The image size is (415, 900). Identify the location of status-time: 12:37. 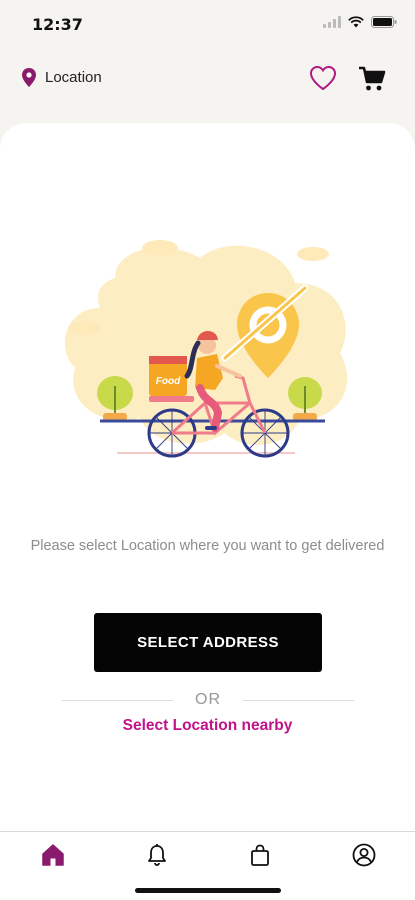
(57, 24).